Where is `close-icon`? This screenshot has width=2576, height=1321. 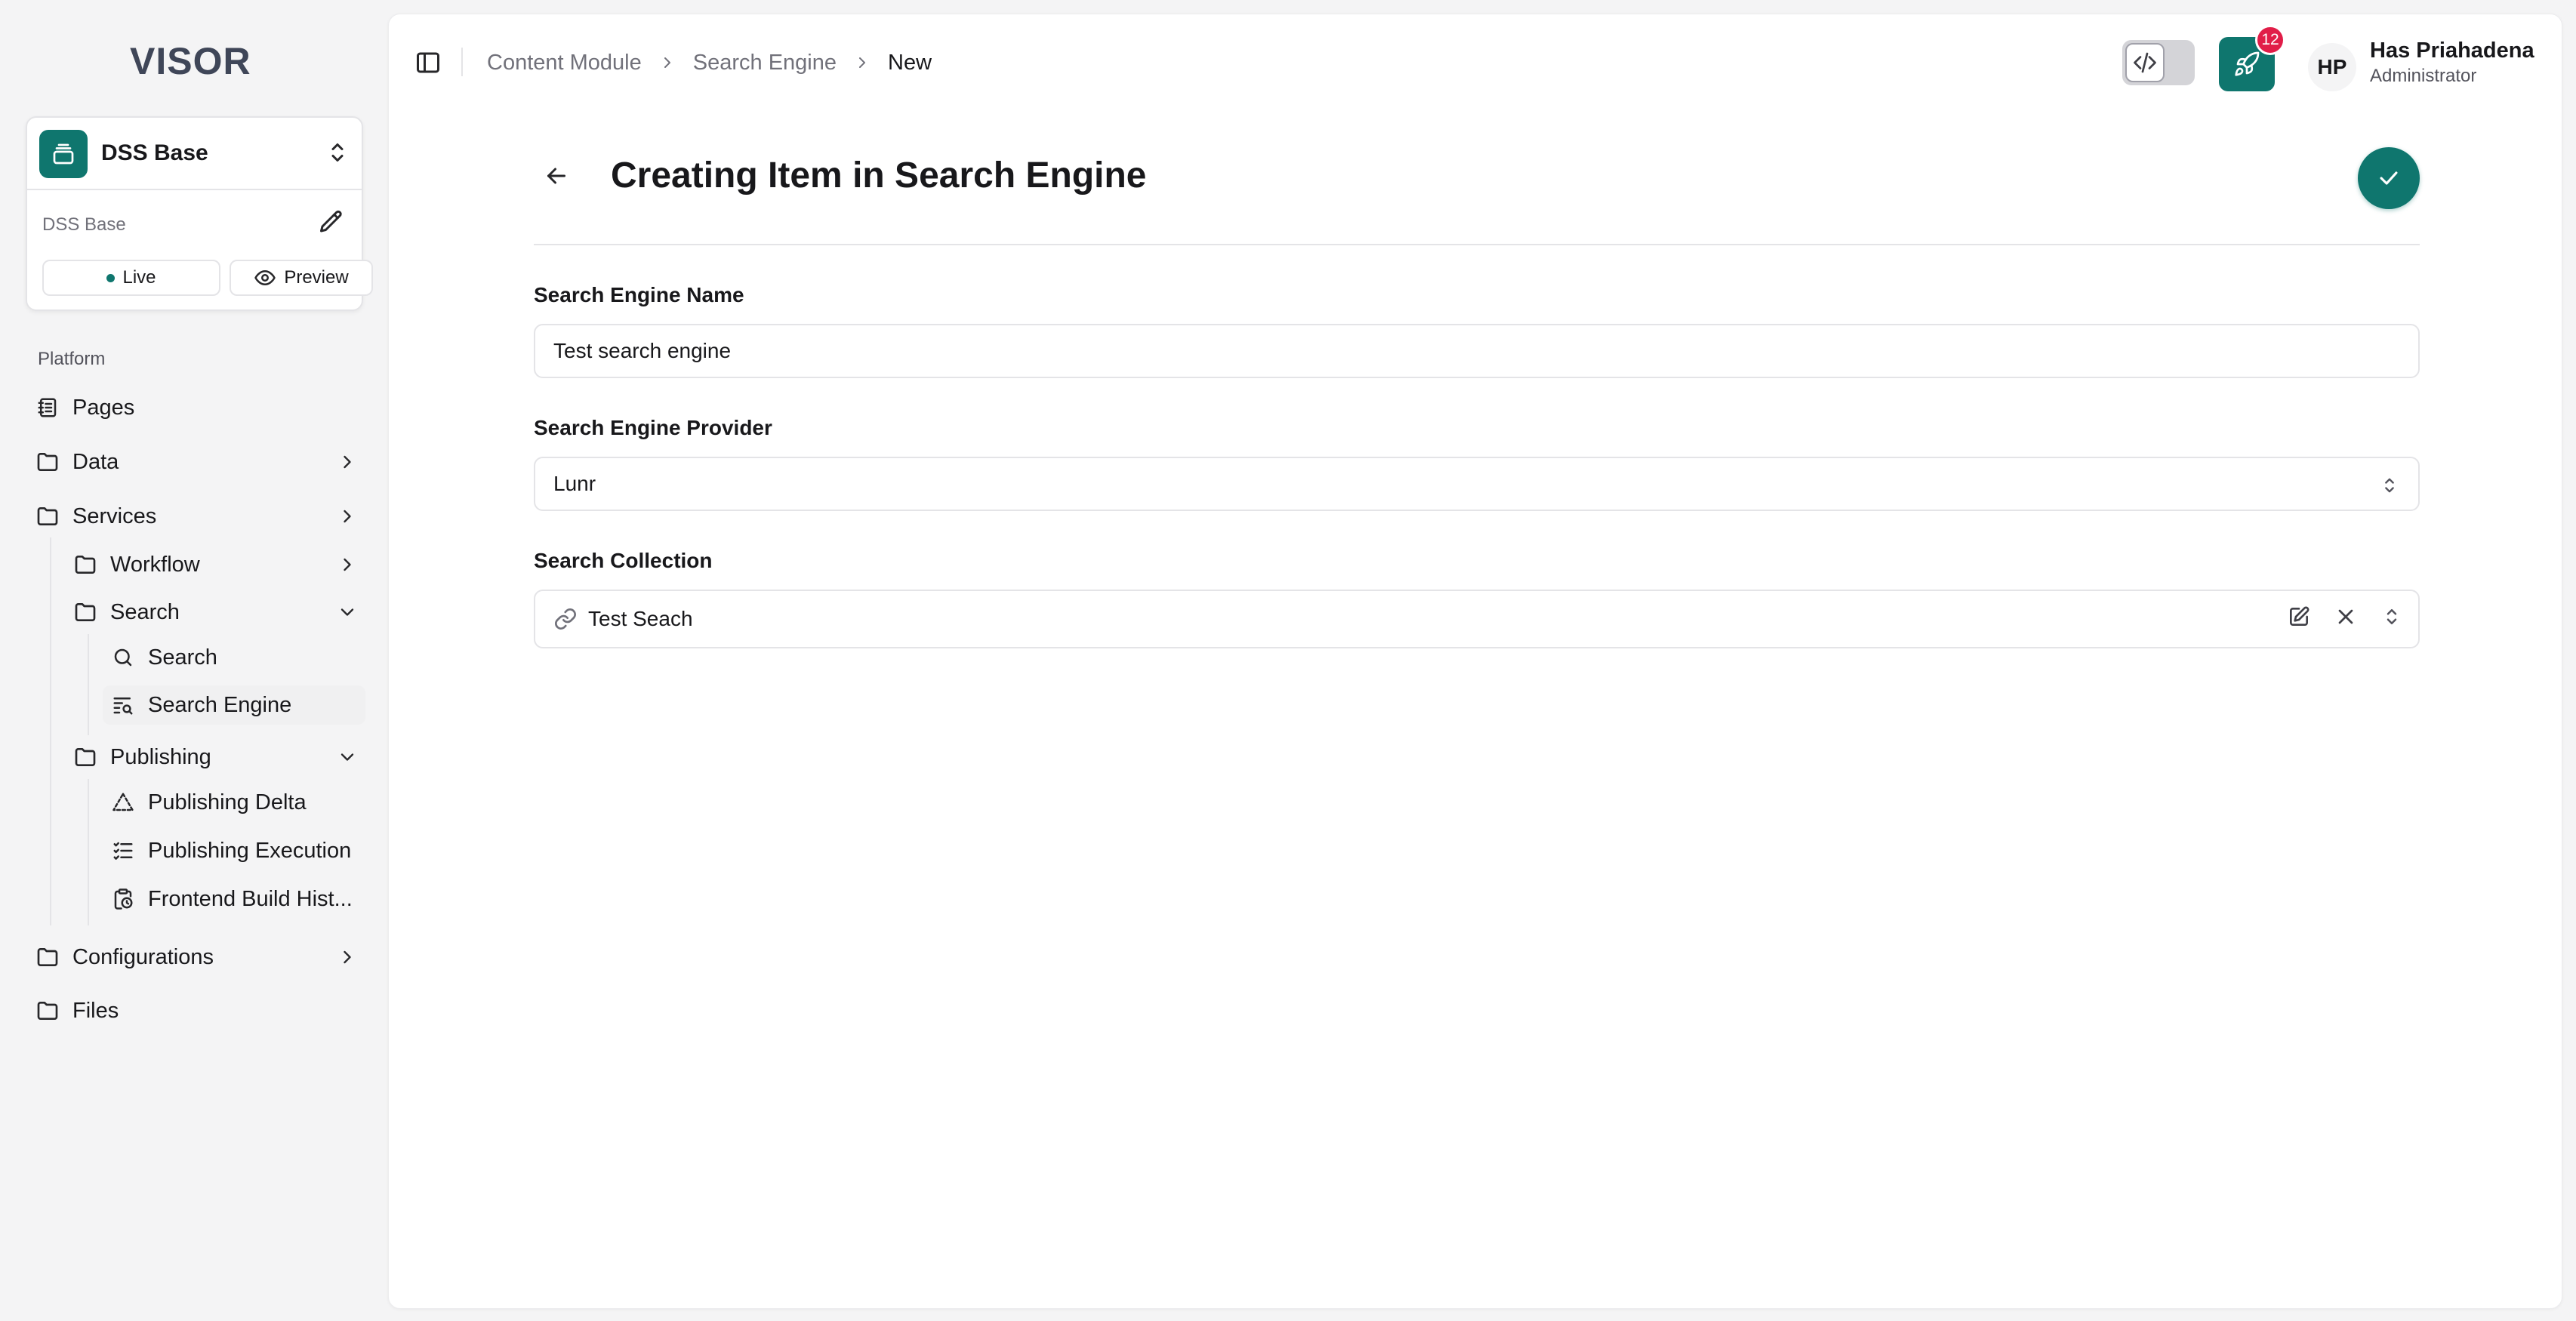
close-icon is located at coordinates (2346, 617).